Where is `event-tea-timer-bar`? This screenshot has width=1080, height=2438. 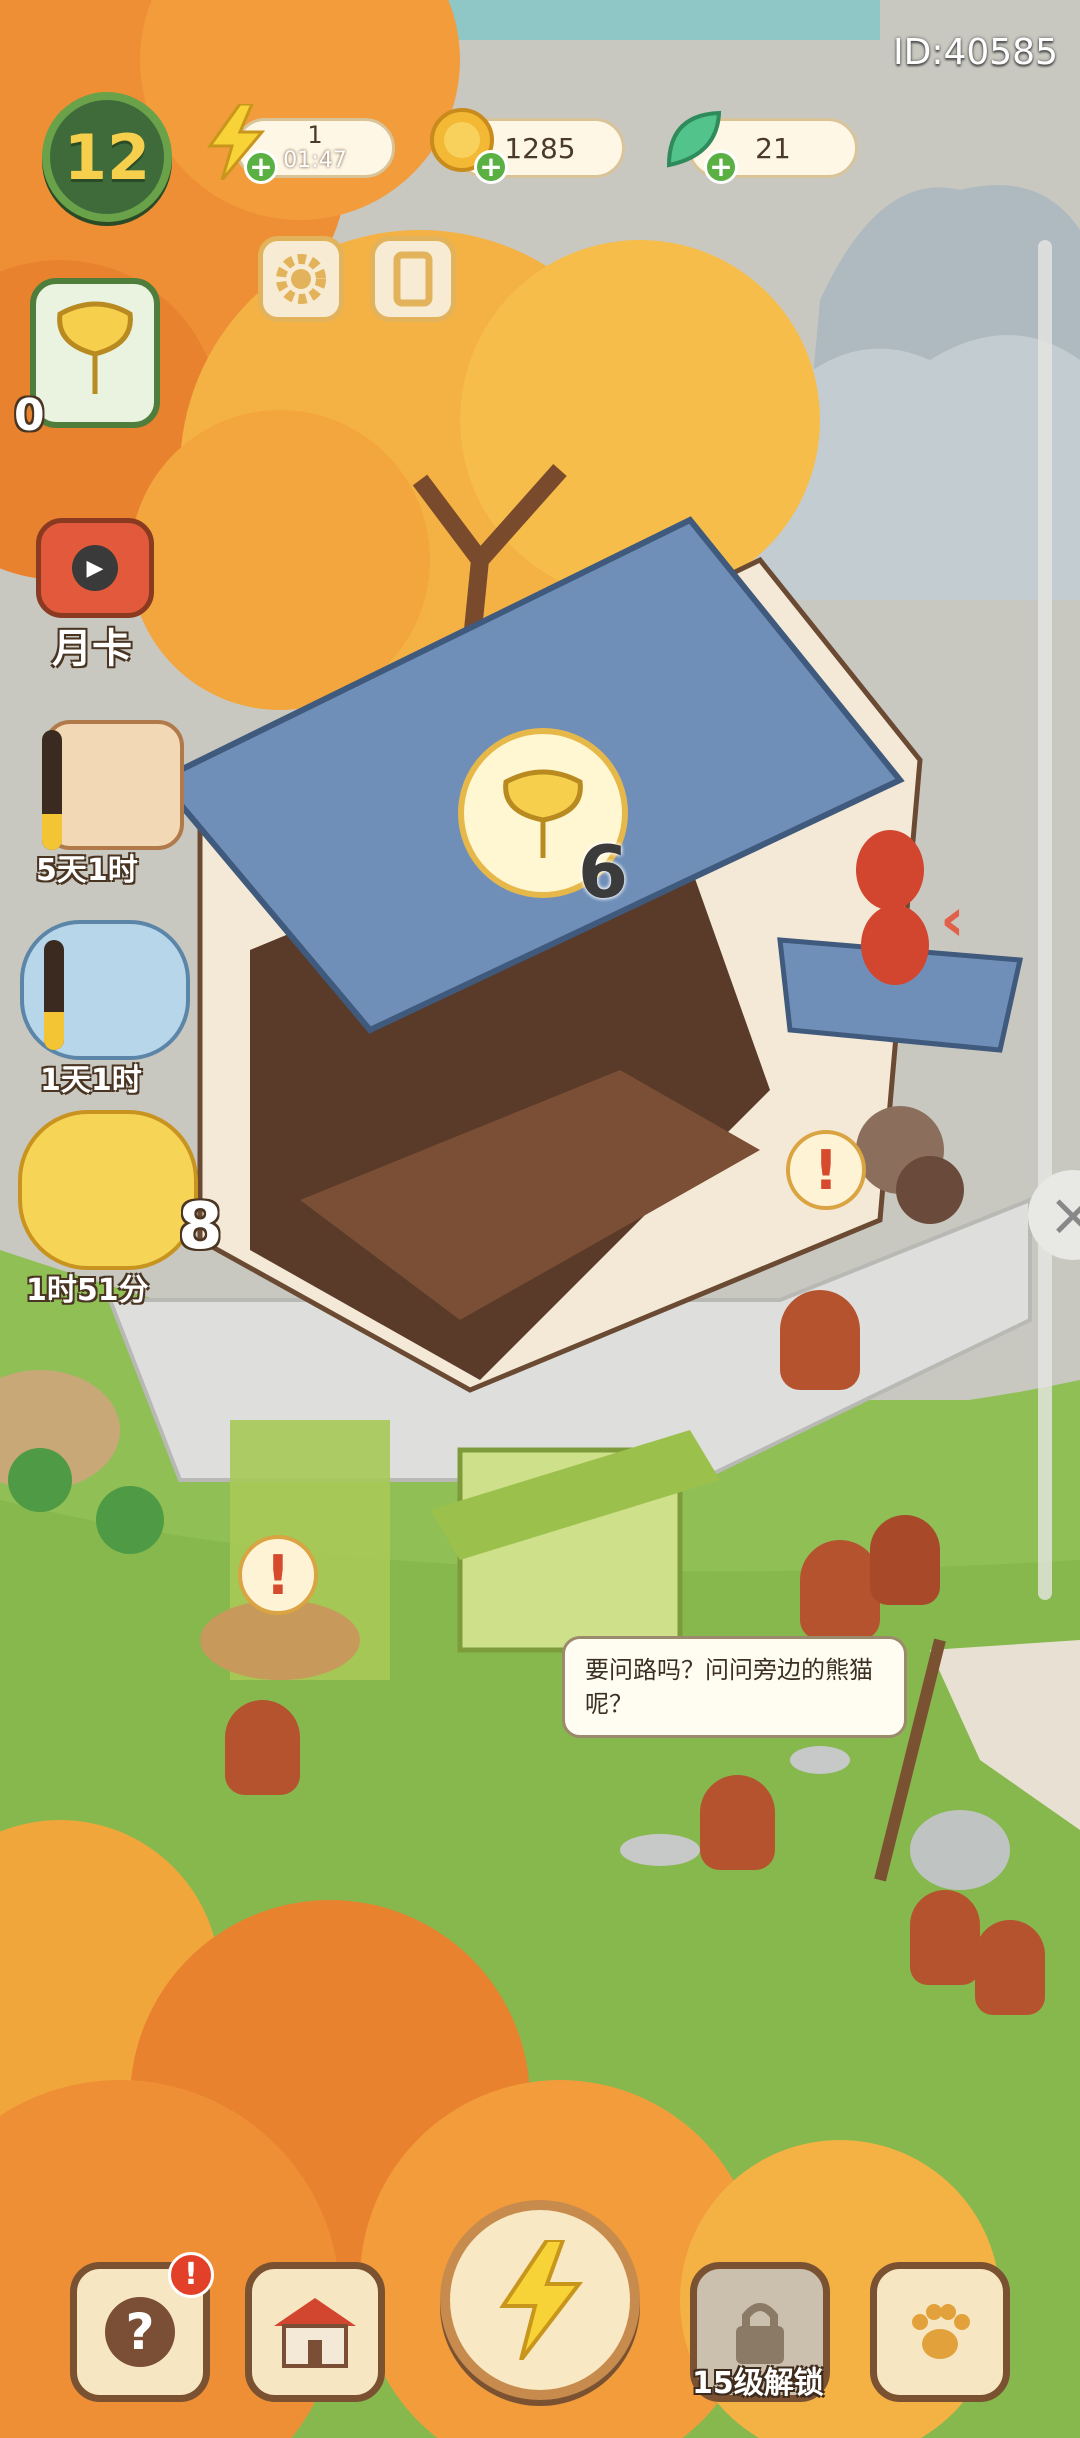
event-tea-timer-bar is located at coordinates (52, 790).